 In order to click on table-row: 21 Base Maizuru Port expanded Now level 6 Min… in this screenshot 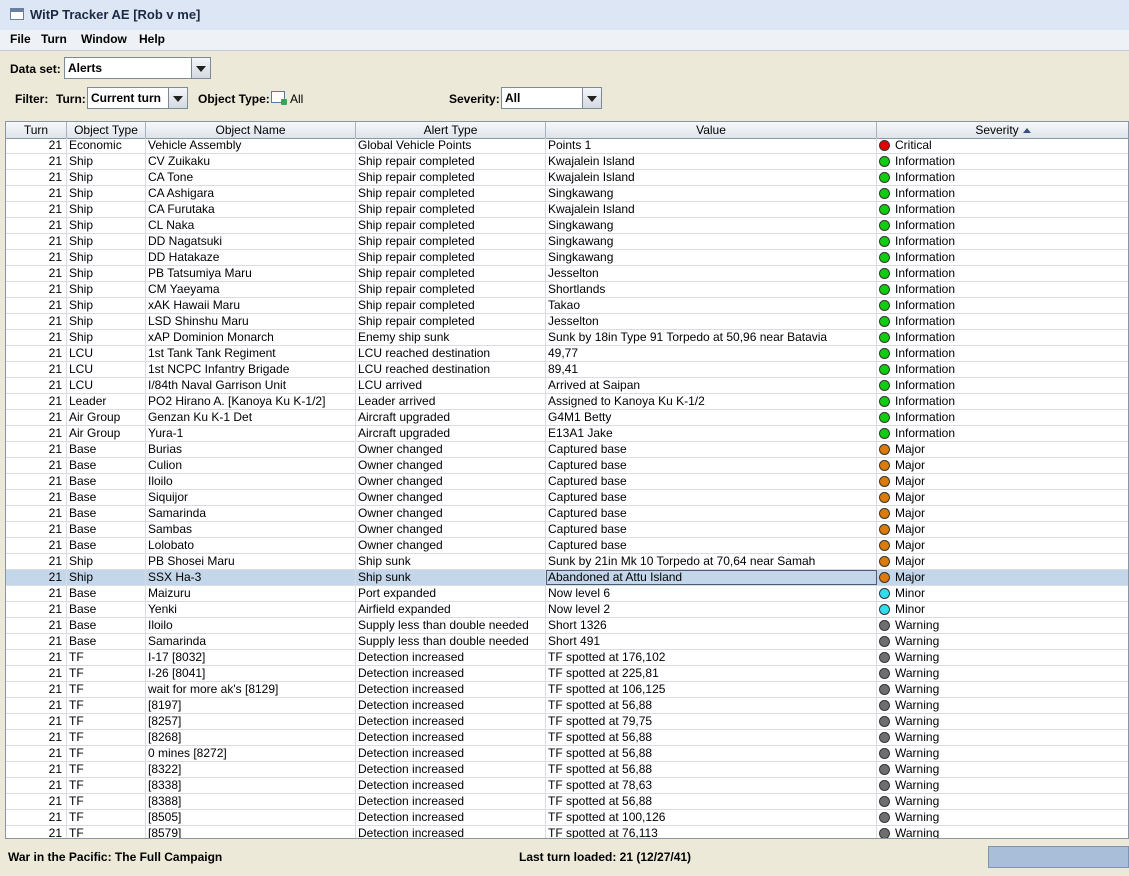, I will do `click(567, 594)`.